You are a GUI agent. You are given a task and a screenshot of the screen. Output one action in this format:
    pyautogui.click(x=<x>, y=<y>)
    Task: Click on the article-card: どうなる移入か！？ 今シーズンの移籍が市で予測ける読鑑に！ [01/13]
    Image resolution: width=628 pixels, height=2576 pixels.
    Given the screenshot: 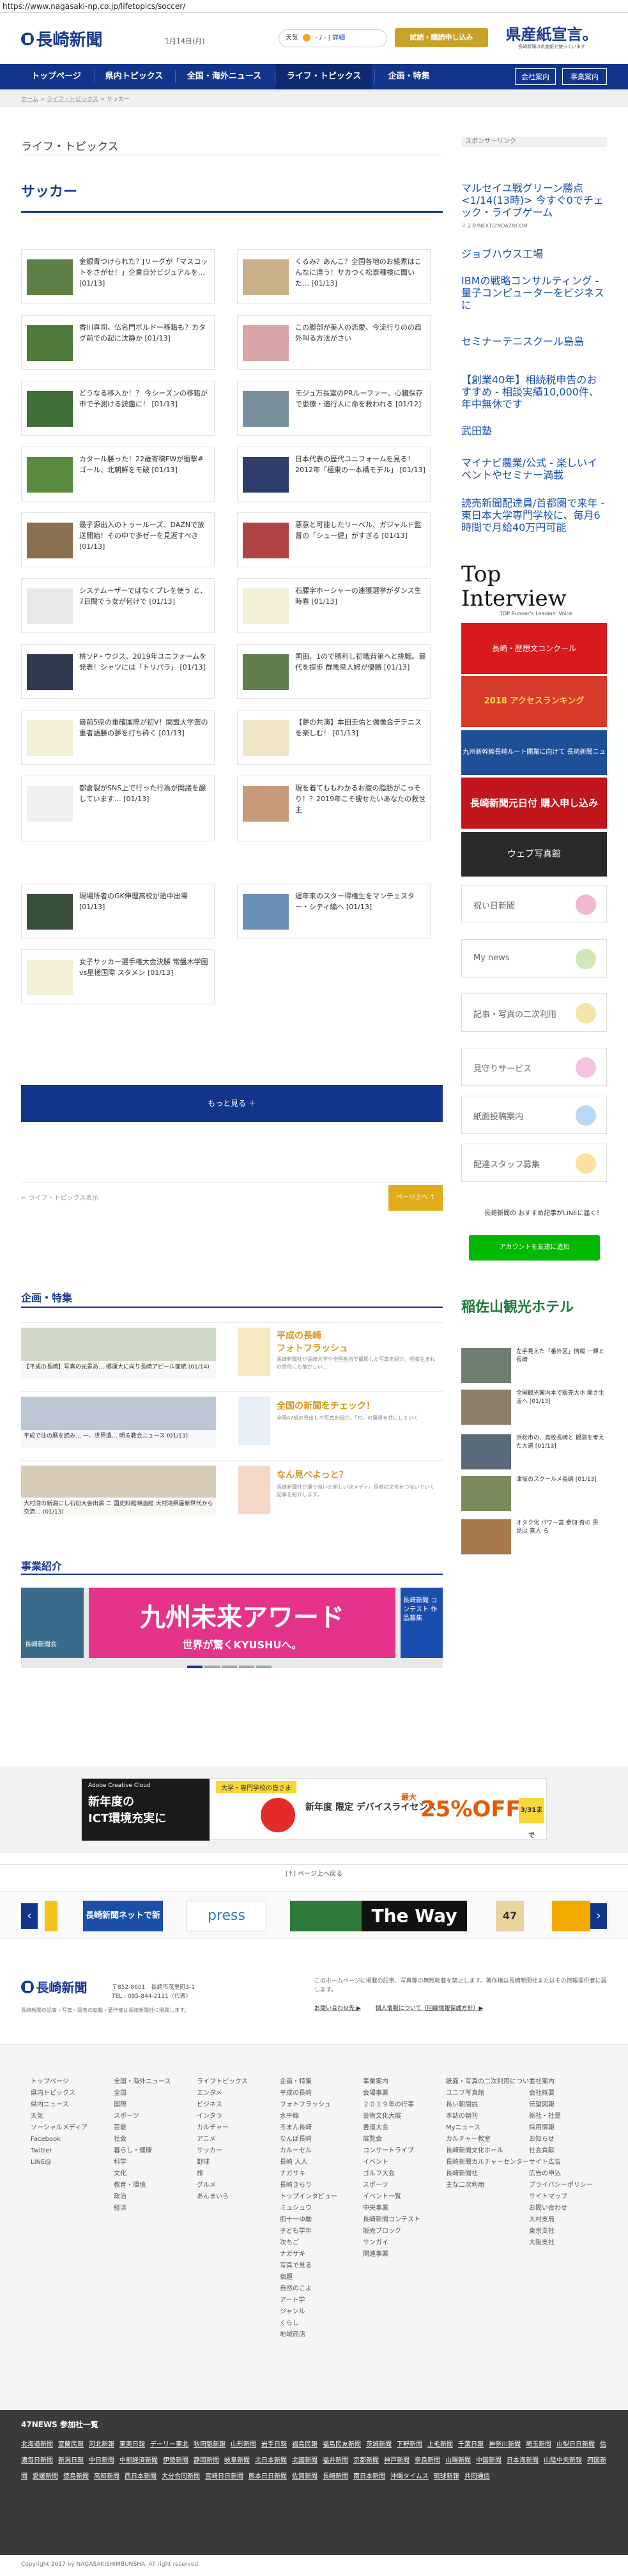 What is the action you would take?
    pyautogui.click(x=118, y=408)
    